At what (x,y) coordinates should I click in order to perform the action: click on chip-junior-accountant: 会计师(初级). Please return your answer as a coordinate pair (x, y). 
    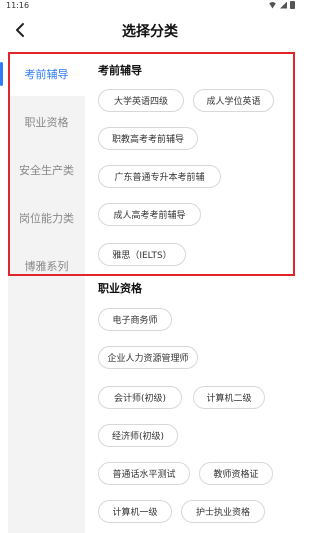
    Looking at the image, I should click on (140, 397).